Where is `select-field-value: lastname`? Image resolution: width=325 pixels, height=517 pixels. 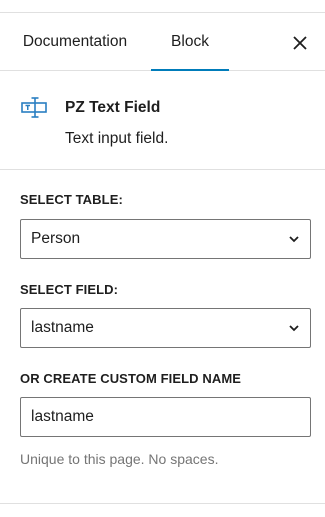 select-field-value: lastname is located at coordinates (62, 327).